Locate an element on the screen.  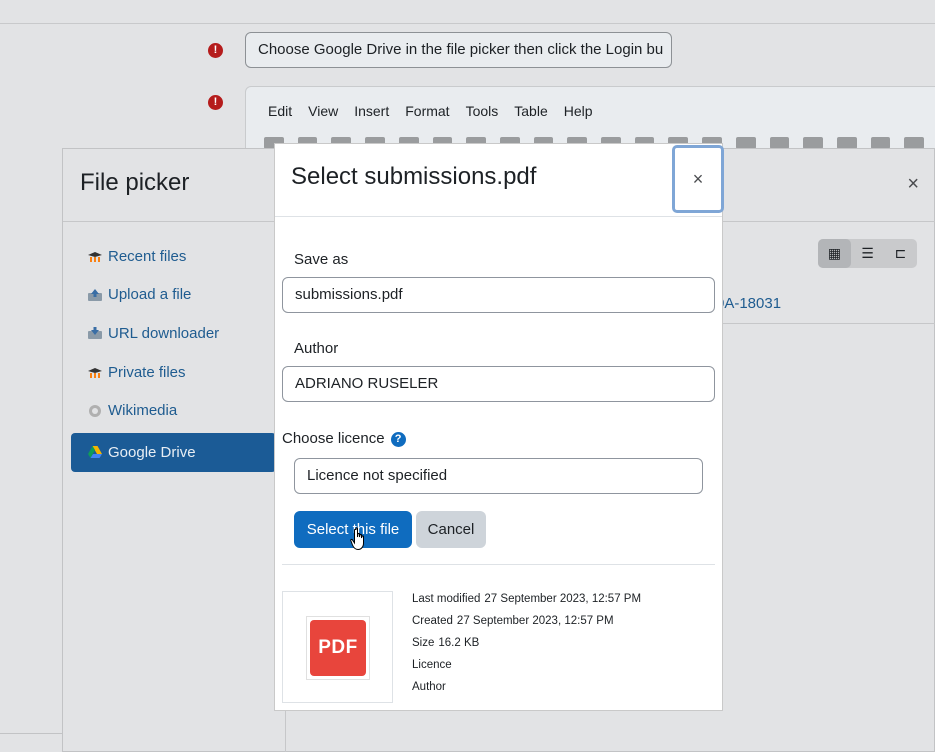
repository-label: Google Drive is located at coordinates (152, 452).